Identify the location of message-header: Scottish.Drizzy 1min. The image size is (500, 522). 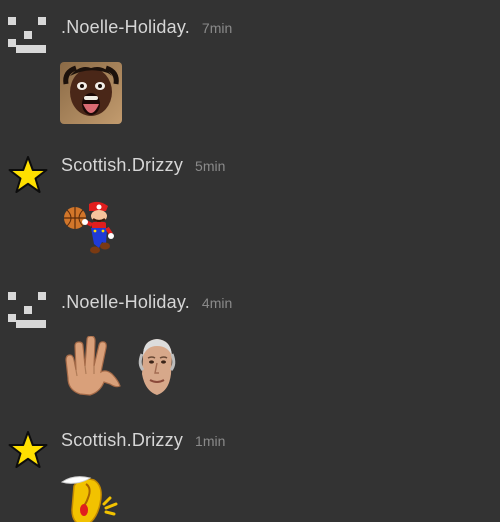
(143, 440).